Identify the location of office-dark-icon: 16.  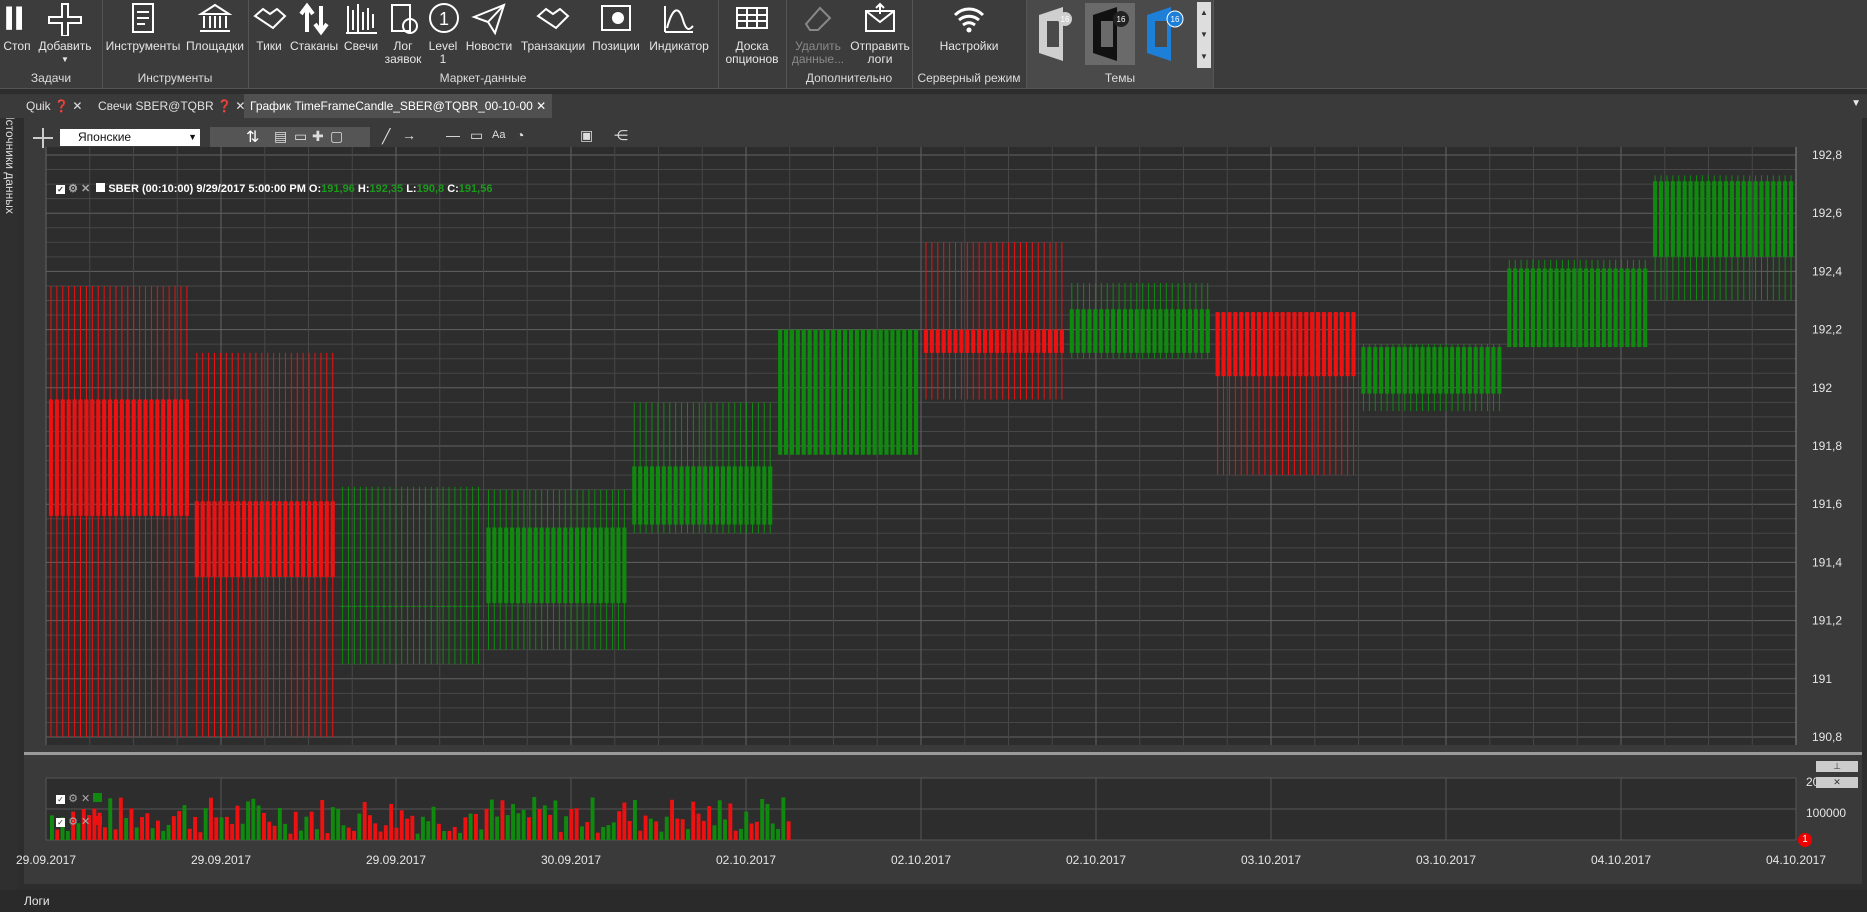
(1111, 34).